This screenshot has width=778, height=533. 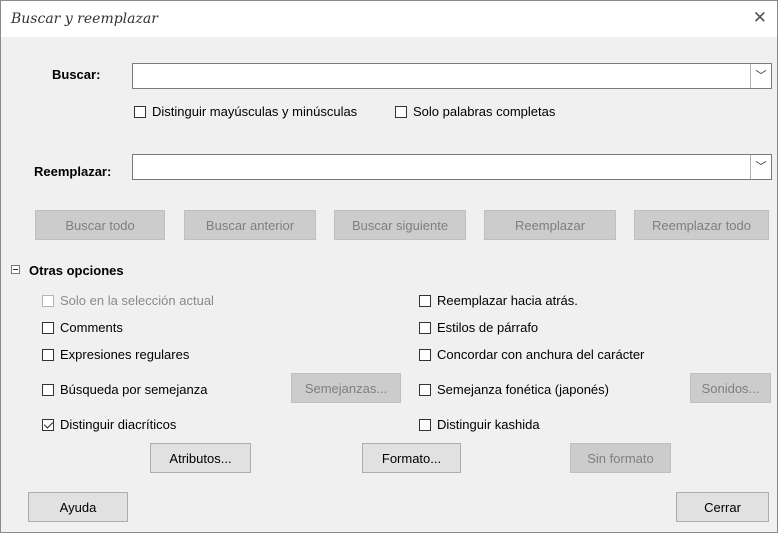 I want to click on help-button: Ayuda, so click(x=78, y=507).